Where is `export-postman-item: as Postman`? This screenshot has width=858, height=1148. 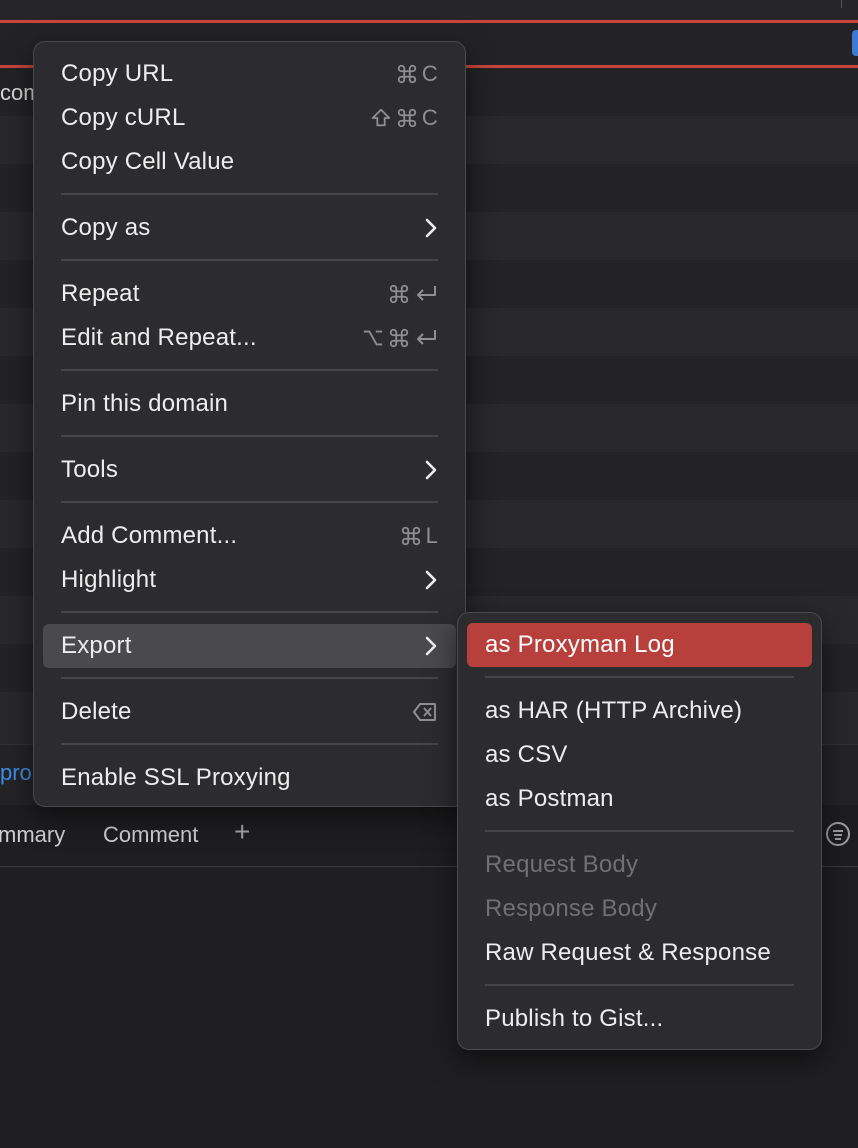
export-postman-item: as Postman is located at coordinates (639, 799).